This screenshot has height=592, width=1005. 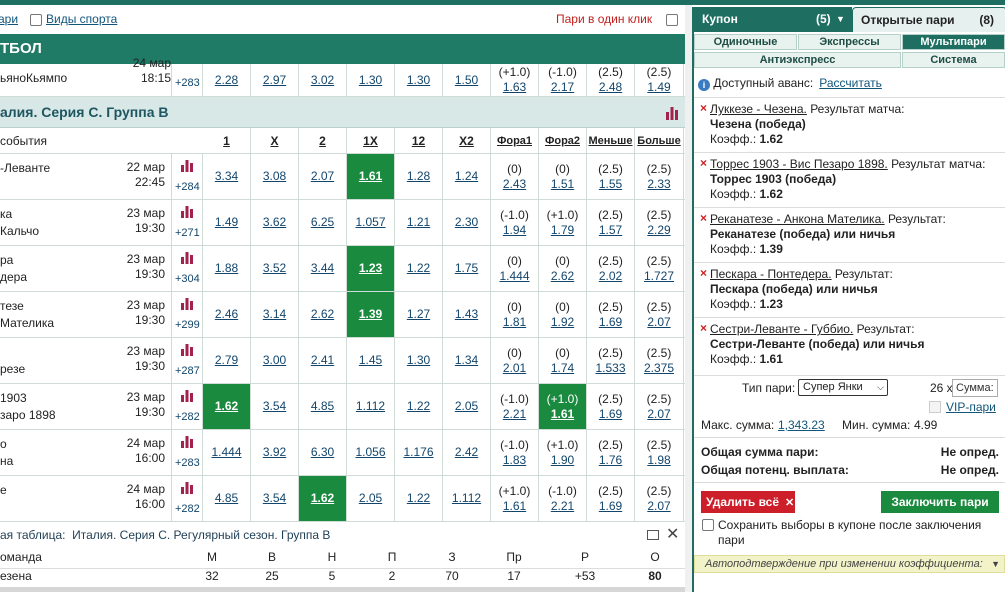 What do you see at coordinates (467, 314) in the screenshot?
I see `odds-cell: 1.43` at bounding box center [467, 314].